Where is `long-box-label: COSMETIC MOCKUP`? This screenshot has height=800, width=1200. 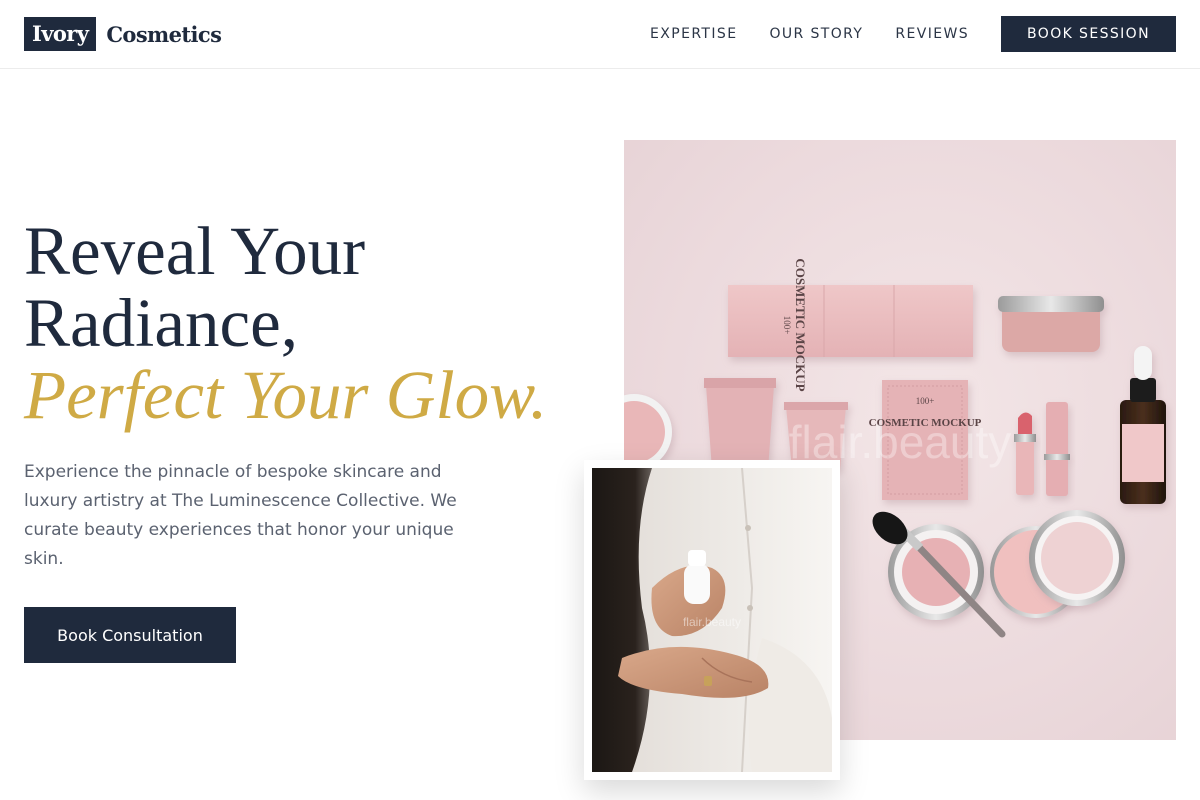
long-box-label: COSMETIC MOCKUP is located at coordinates (800, 324).